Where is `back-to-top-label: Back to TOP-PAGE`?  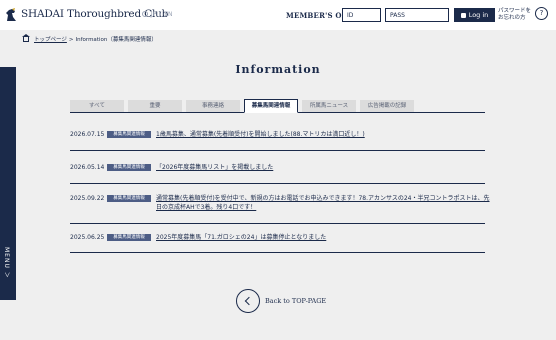
back-to-top-label: Back to TOP-PAGE is located at coordinates (295, 301).